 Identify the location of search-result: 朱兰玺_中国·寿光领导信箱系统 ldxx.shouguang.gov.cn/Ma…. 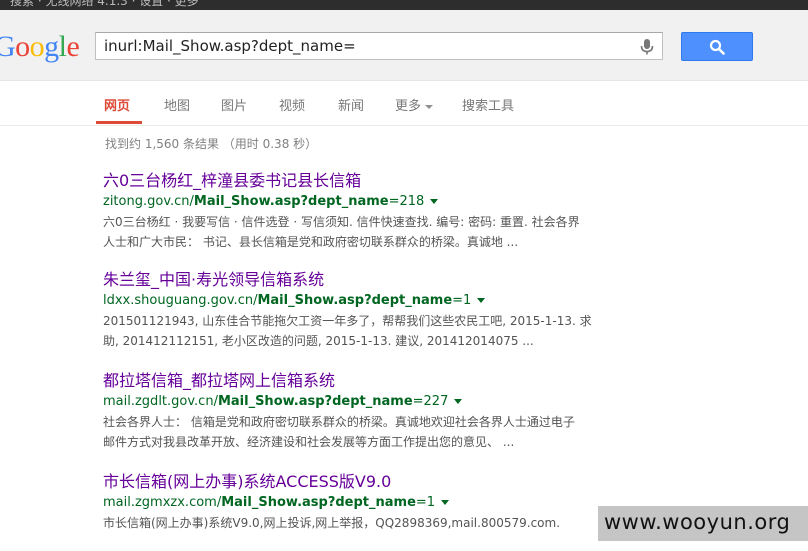
(363, 310).